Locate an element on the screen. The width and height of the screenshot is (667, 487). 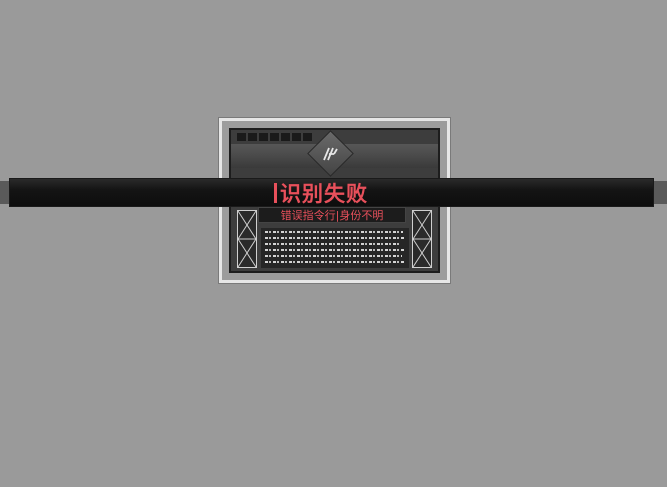
garbled-text-block is located at coordinates (335, 248).